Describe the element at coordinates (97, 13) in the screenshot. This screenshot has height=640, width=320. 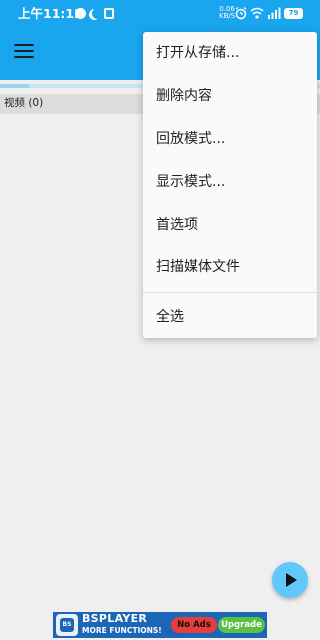
I see `moon-icon` at that location.